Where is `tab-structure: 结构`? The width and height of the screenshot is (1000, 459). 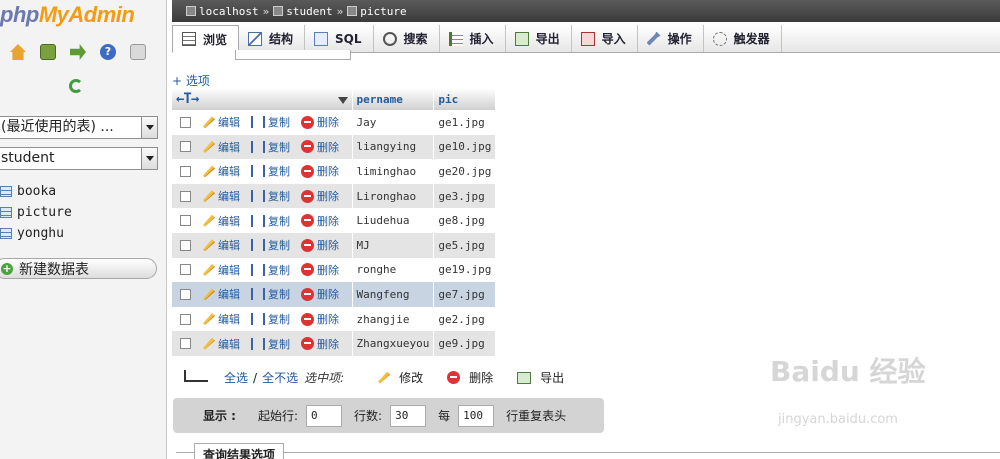
tab-structure: 结构 is located at coordinates (272, 38).